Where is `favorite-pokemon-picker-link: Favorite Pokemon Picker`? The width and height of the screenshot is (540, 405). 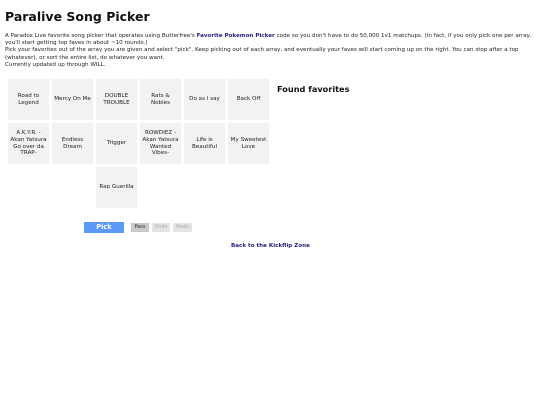
favorite-pokemon-picker-link: Favorite Pokemon Picker is located at coordinates (236, 36).